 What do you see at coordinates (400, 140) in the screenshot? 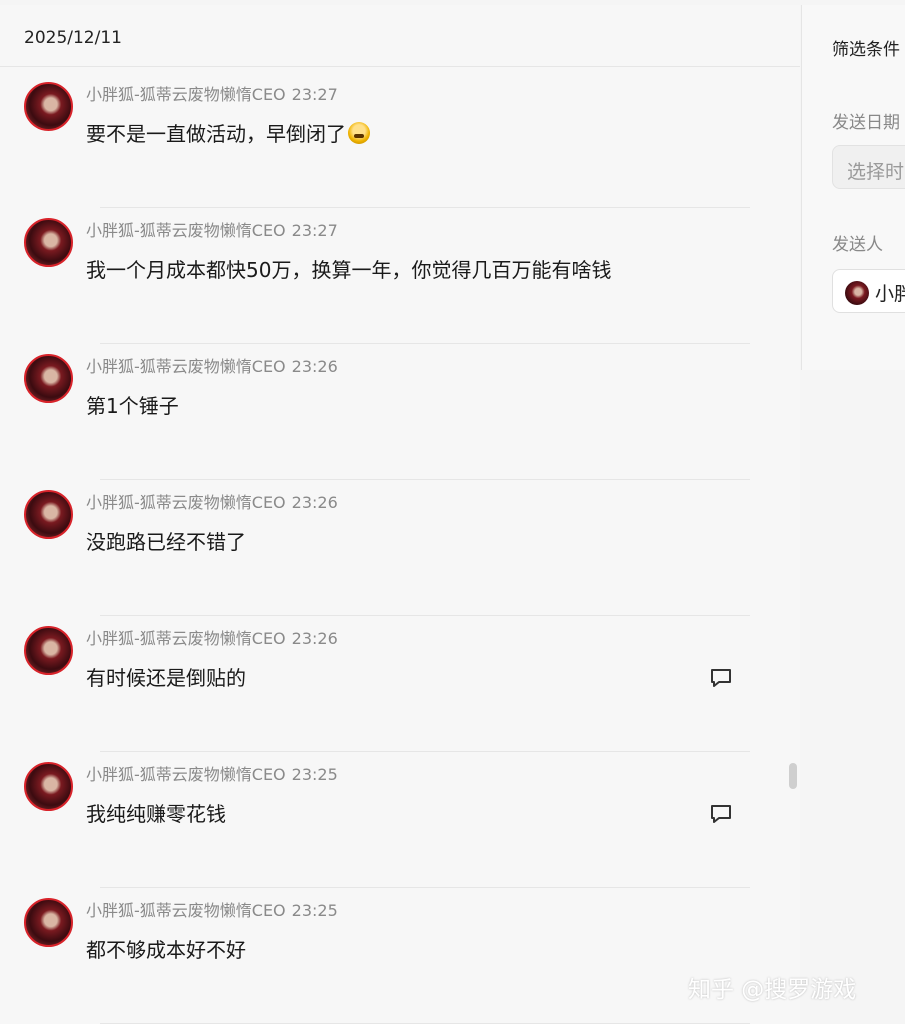
I see `message-item: 小胖狐-狐蒂云废物懒惰CEO 23:27 要不是一直做活动，早倒闭了` at bounding box center [400, 140].